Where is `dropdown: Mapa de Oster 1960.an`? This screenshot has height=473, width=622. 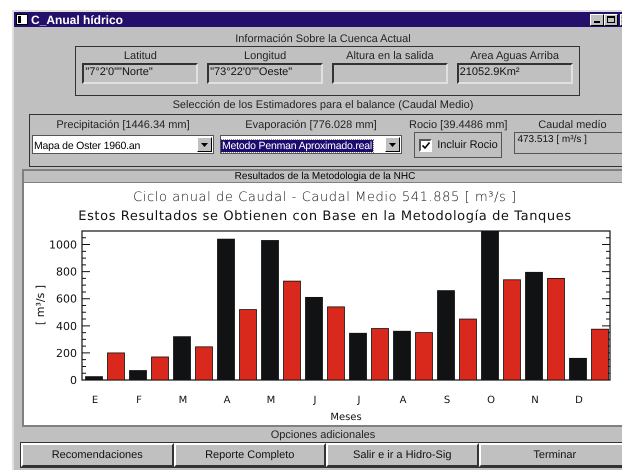 dropdown: Mapa de Oster 1960.an is located at coordinates (123, 144).